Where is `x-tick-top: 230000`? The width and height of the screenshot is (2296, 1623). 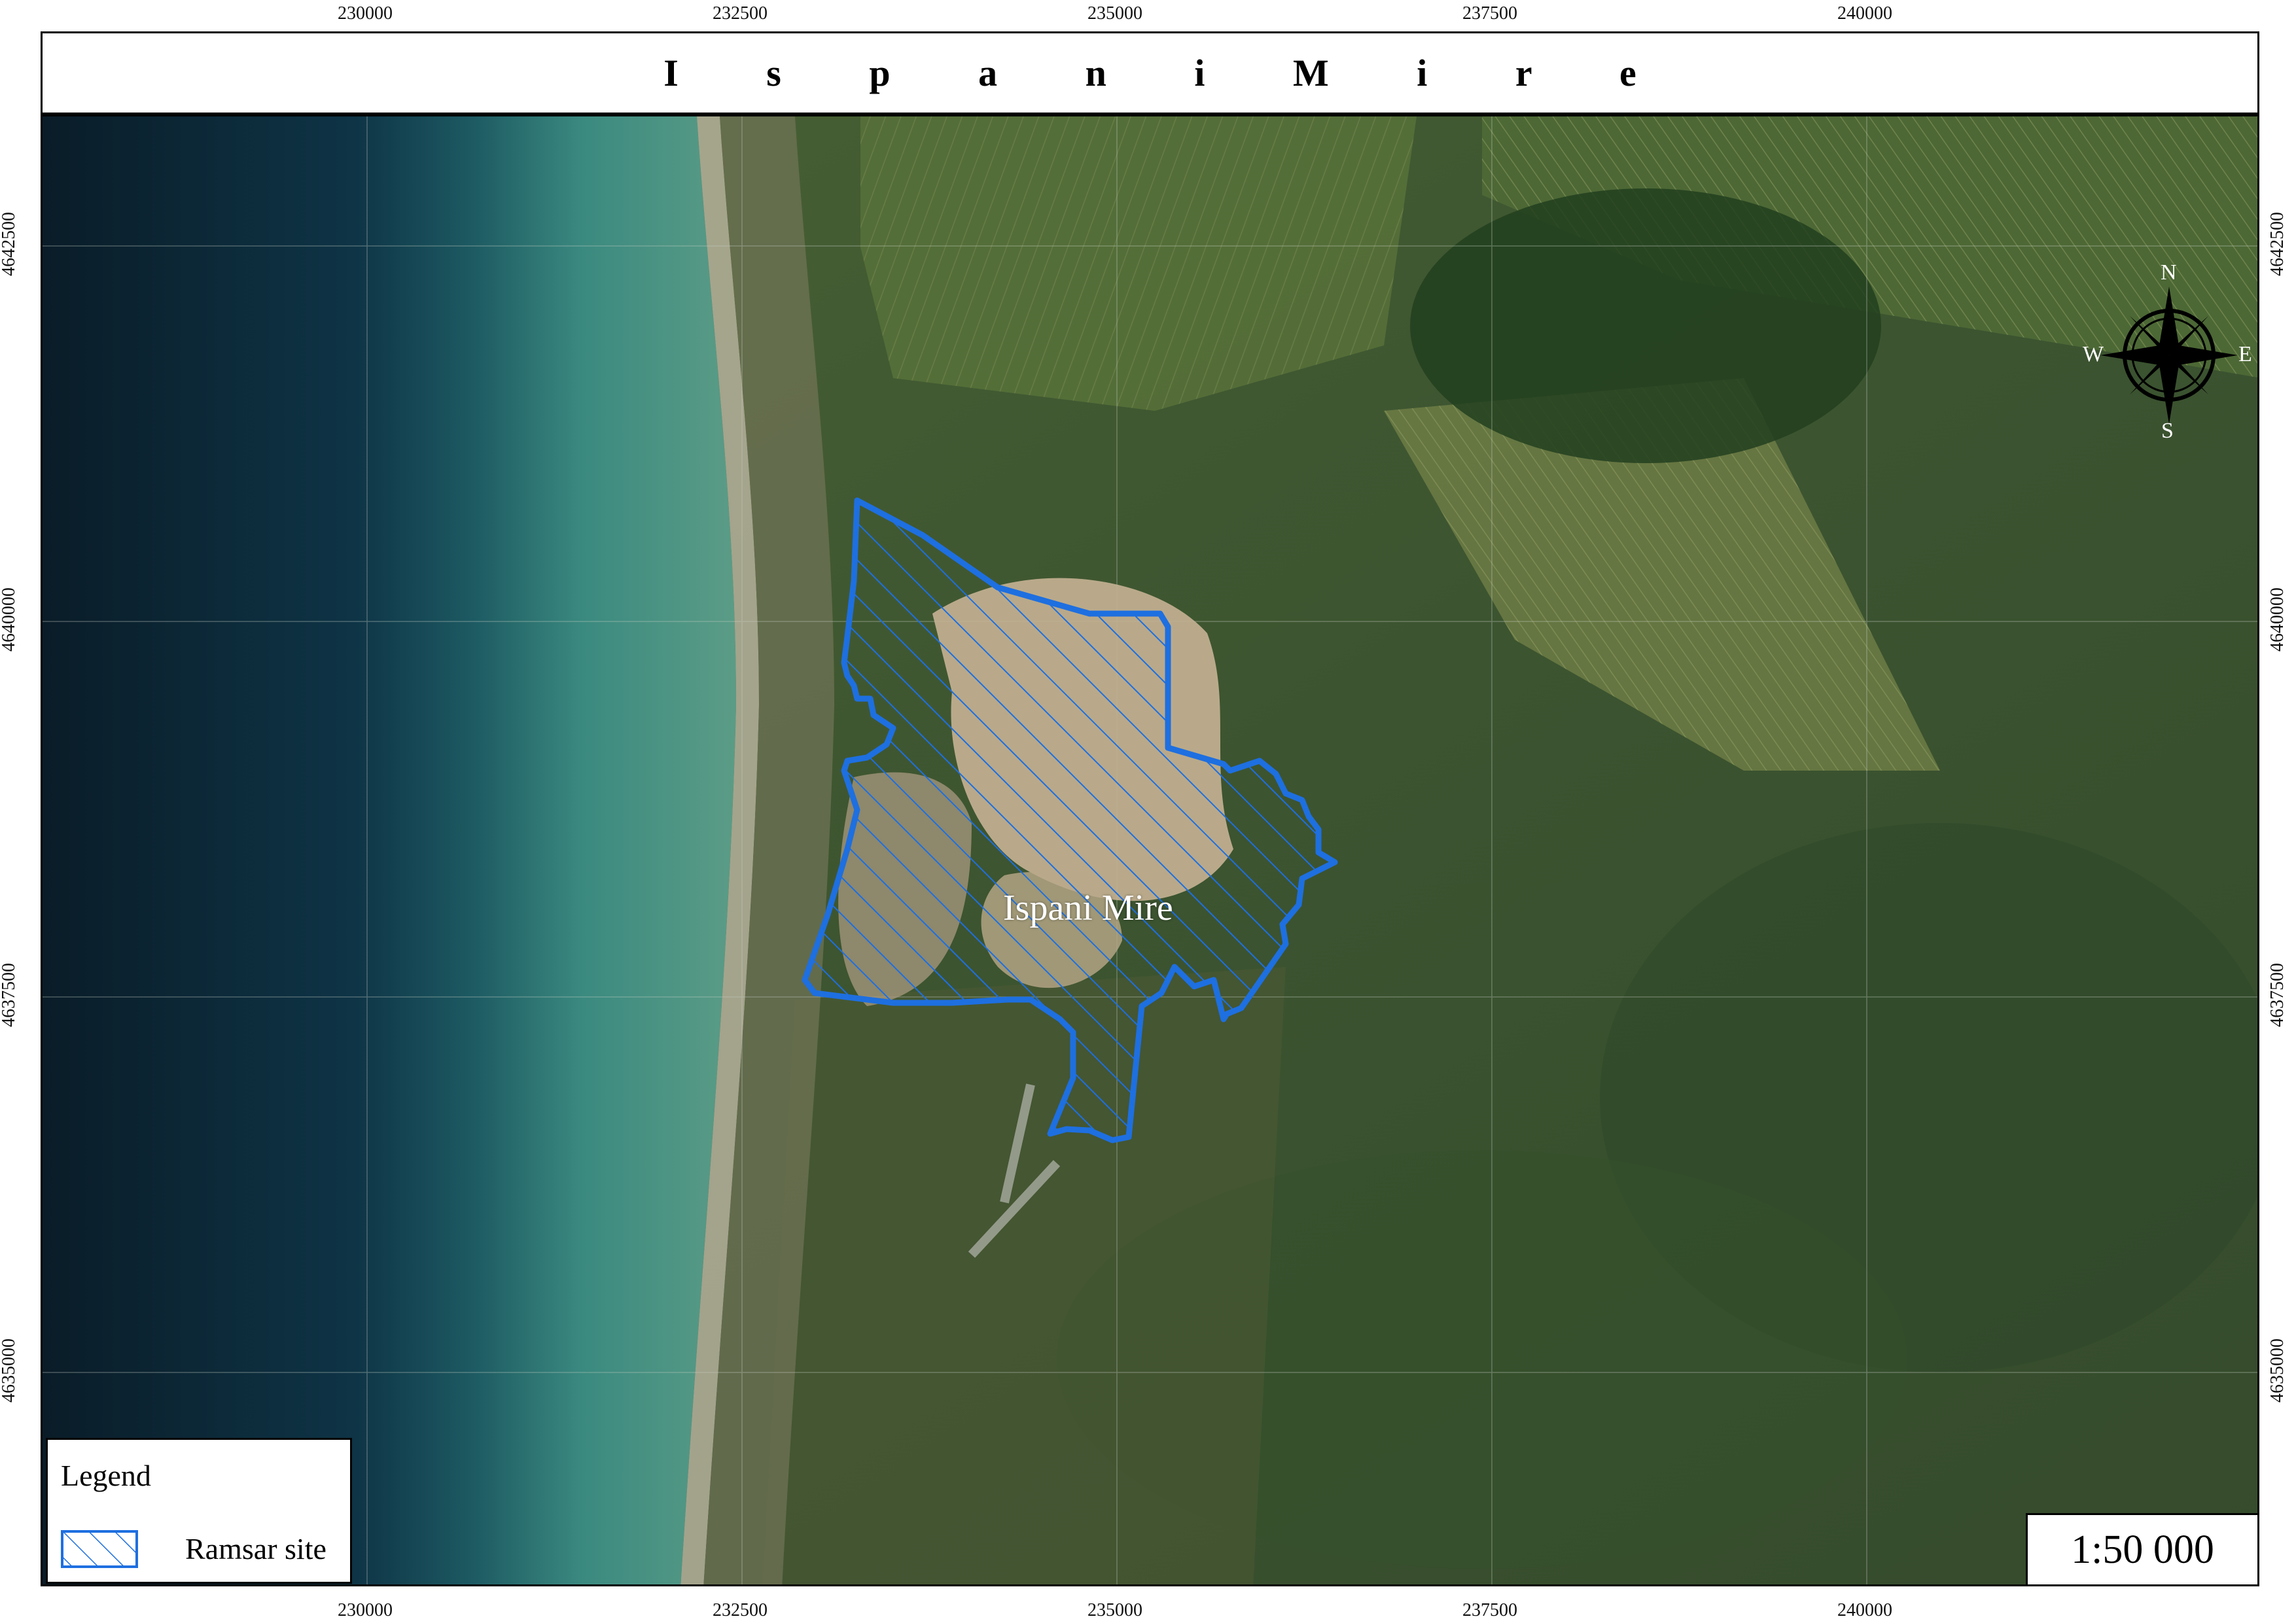 x-tick-top: 230000 is located at coordinates (365, 14).